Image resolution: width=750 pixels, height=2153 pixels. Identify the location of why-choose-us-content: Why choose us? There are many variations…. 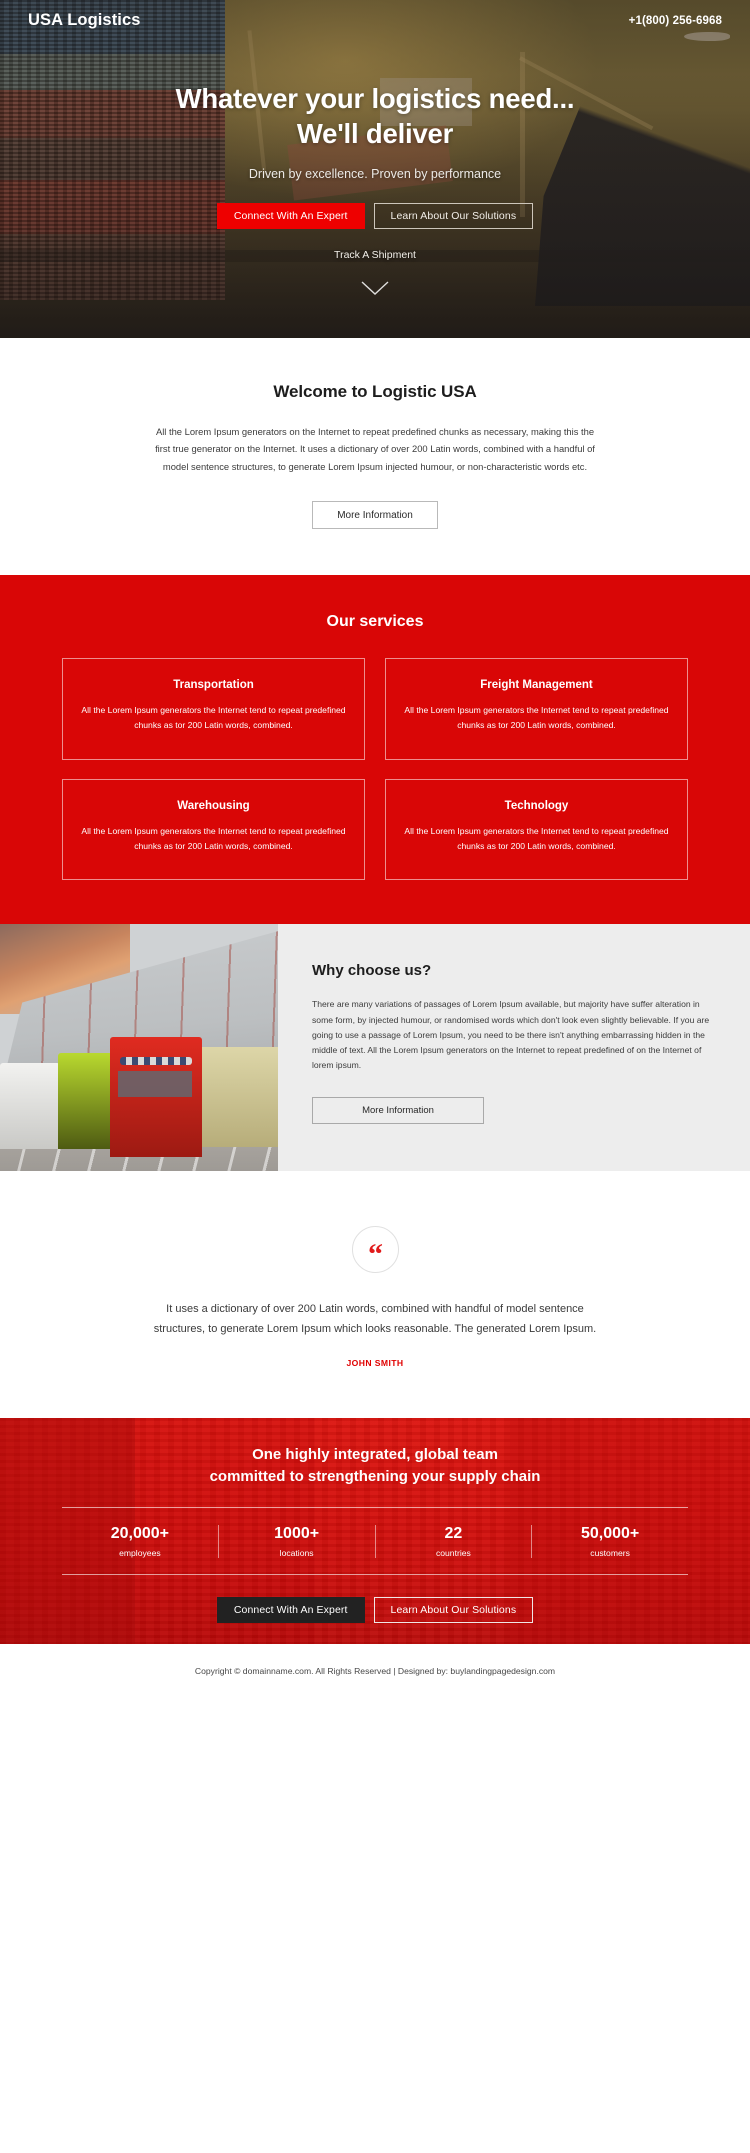
(514, 1047).